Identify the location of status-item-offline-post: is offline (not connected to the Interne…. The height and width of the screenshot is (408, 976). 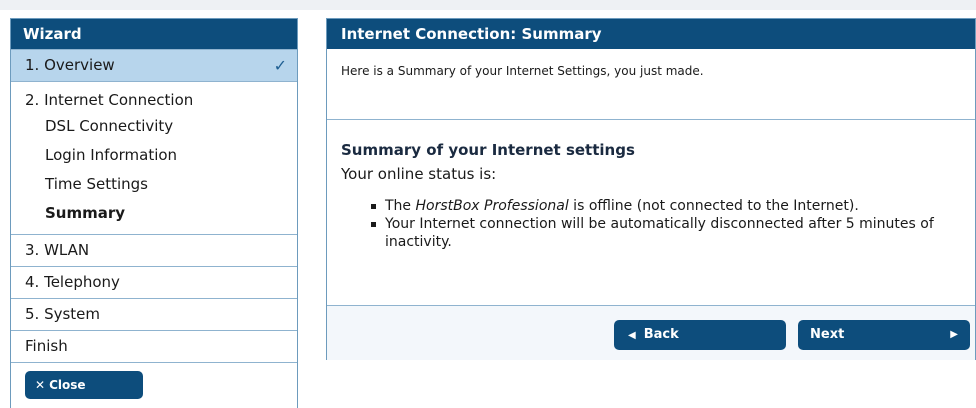
(713, 206).